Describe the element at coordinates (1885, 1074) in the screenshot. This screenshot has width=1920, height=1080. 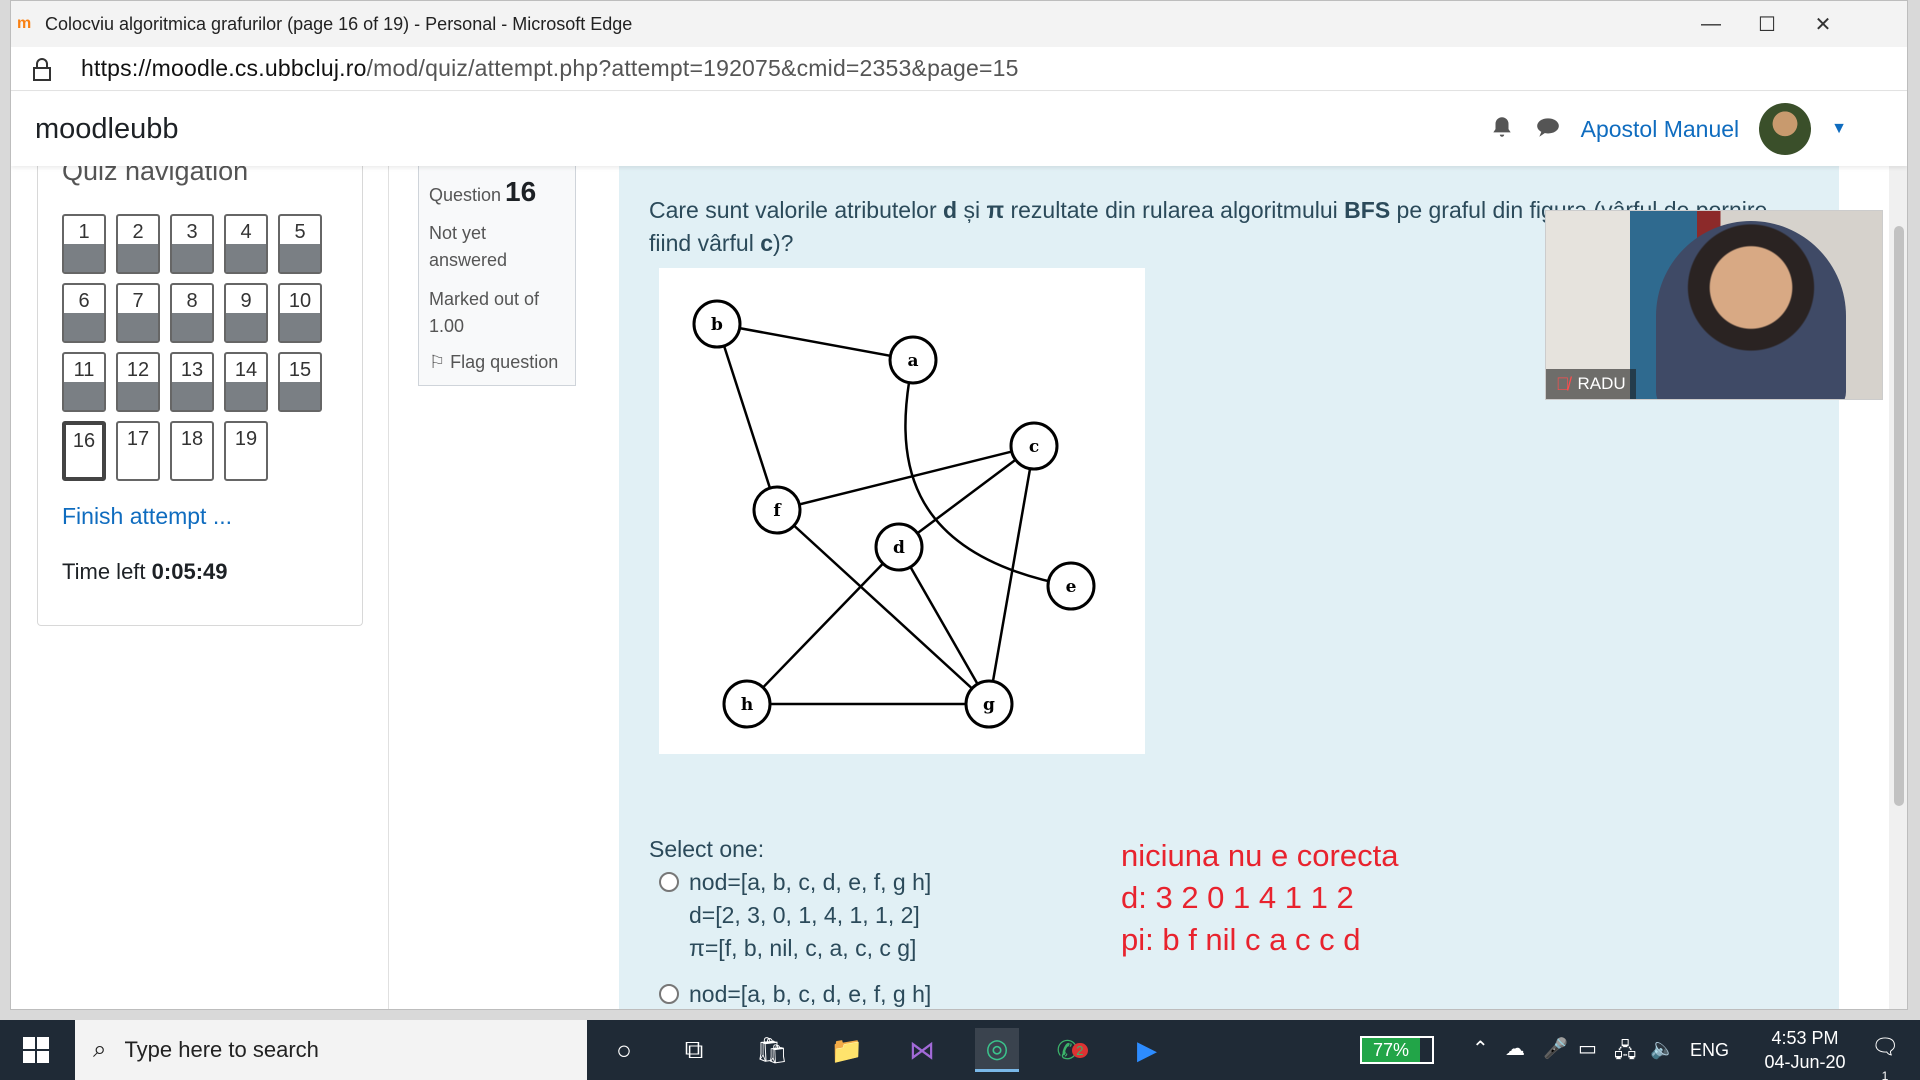
I see `notification-count: 1` at that location.